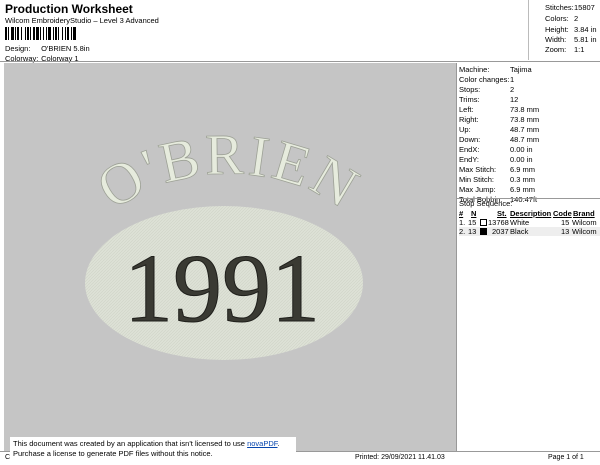 The image size is (600, 465). Describe the element at coordinates (495, 69) in the screenshot. I see `info-machine: Machine: Tajima` at that location.